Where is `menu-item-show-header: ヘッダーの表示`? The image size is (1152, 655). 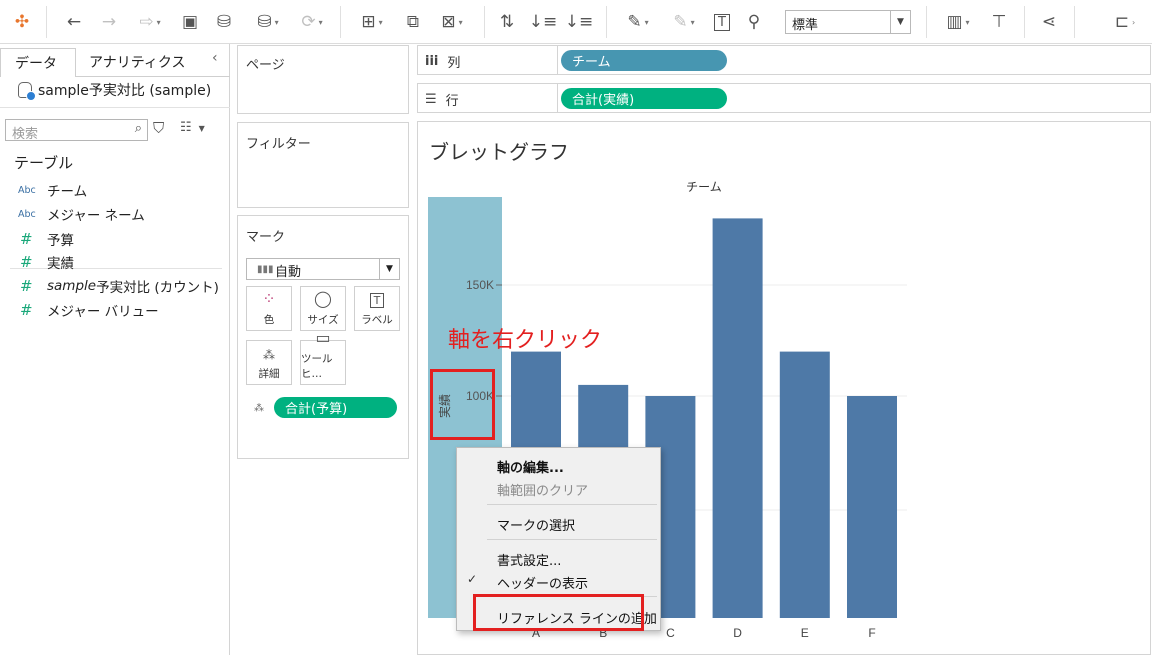
menu-item-show-header: ヘッダーの表示 is located at coordinates (542, 582).